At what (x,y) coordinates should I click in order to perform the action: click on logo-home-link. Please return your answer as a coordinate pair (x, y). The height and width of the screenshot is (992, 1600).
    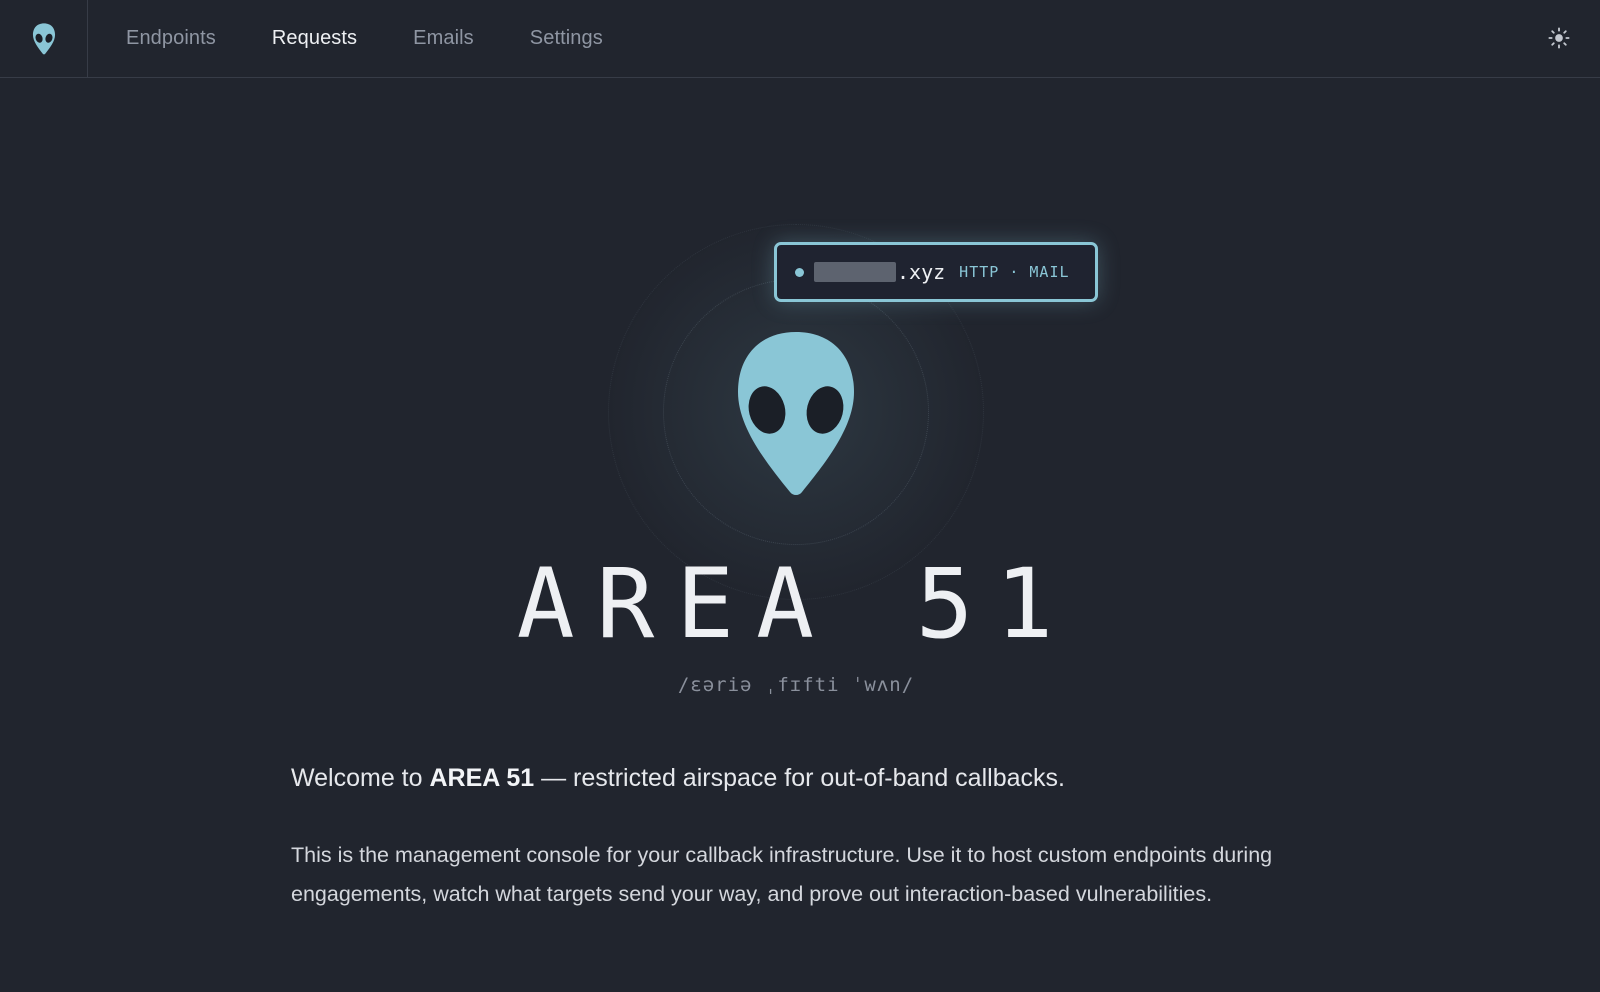
    Looking at the image, I should click on (44, 38).